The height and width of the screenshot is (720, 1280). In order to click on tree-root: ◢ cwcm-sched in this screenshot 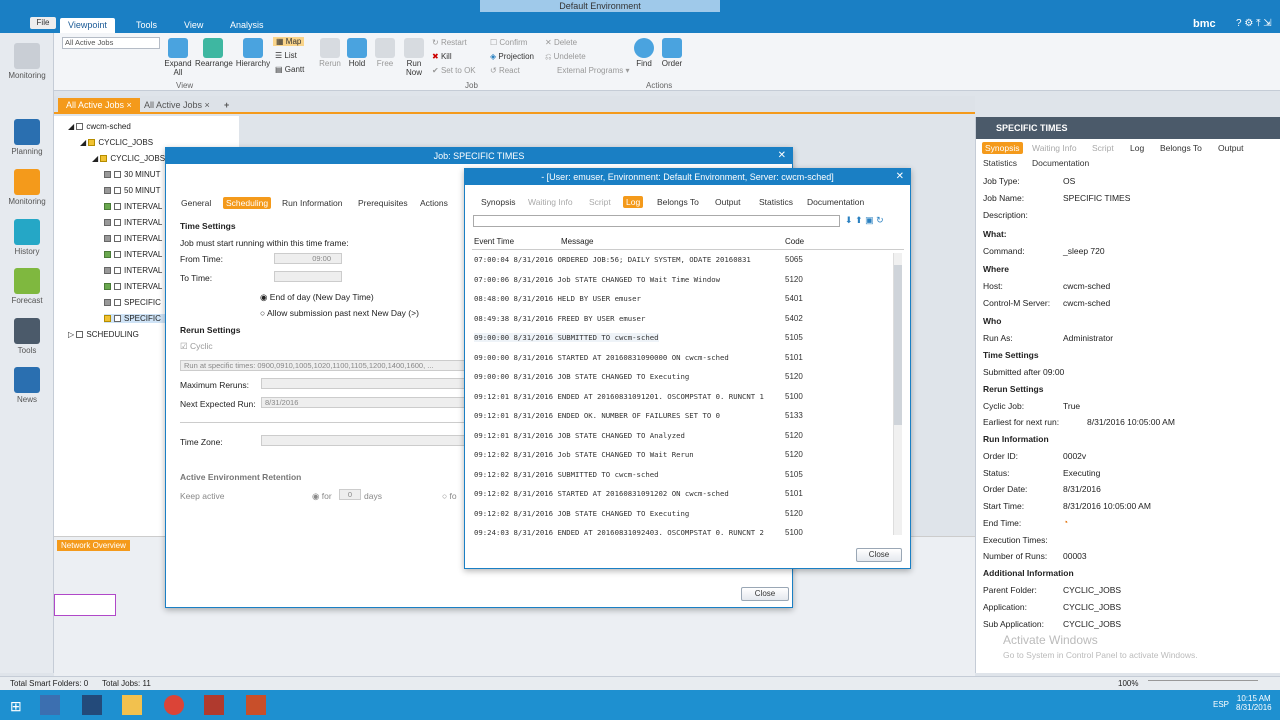, I will do `click(99, 126)`.